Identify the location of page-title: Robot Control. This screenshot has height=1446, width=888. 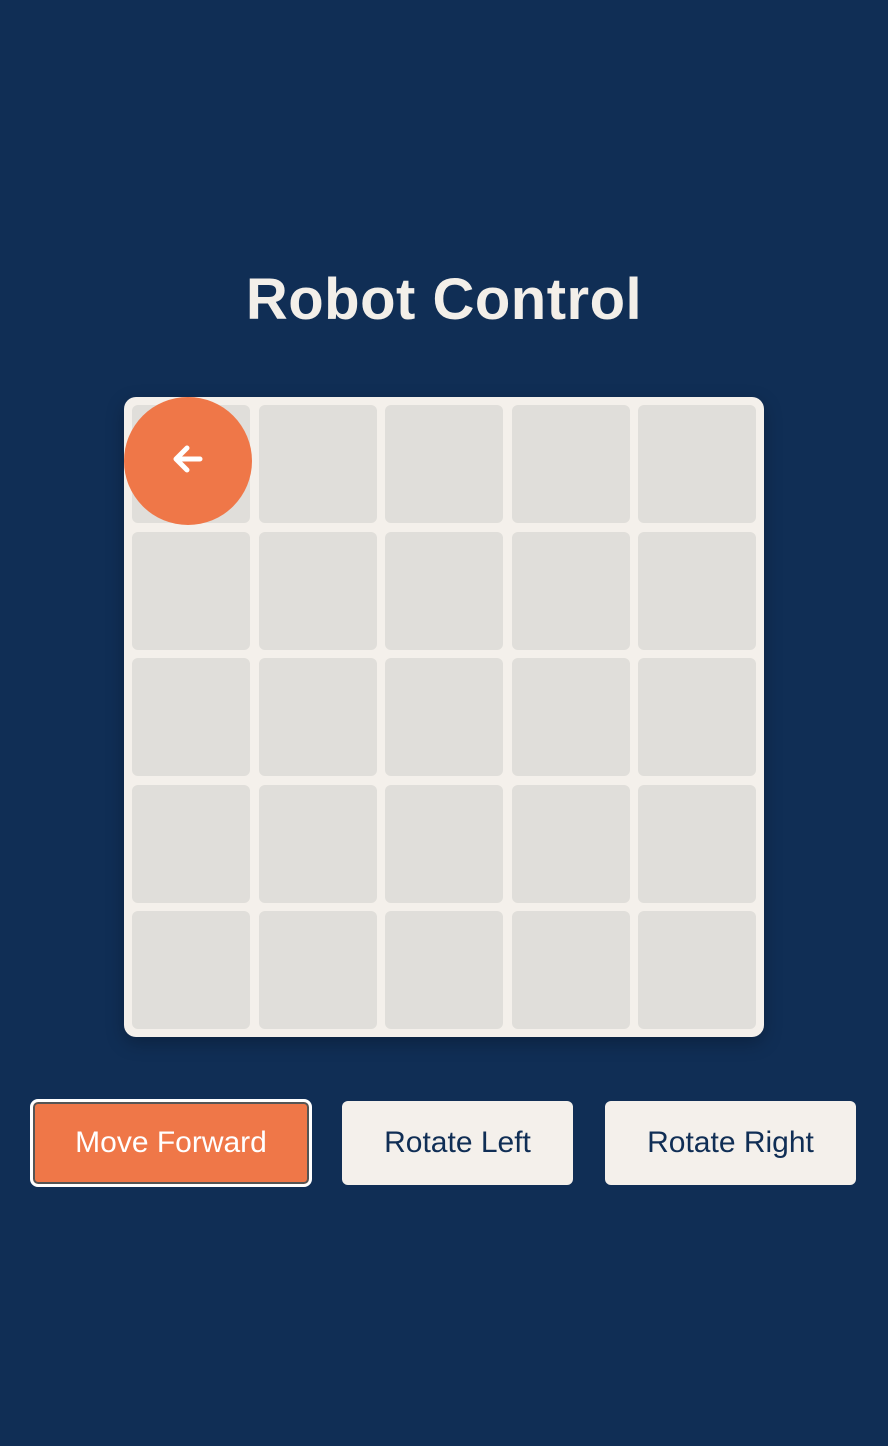
(444, 299).